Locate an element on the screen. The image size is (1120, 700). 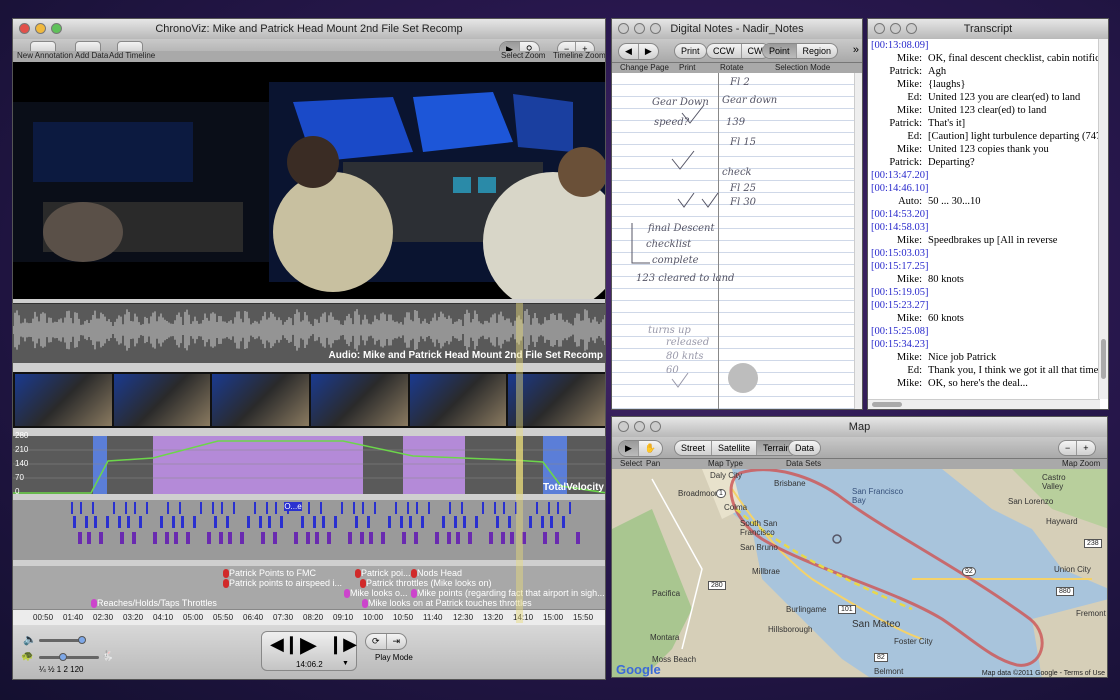
transcript-line: Mike: United 123 clear(ed) to land is located at coordinates (984, 110).